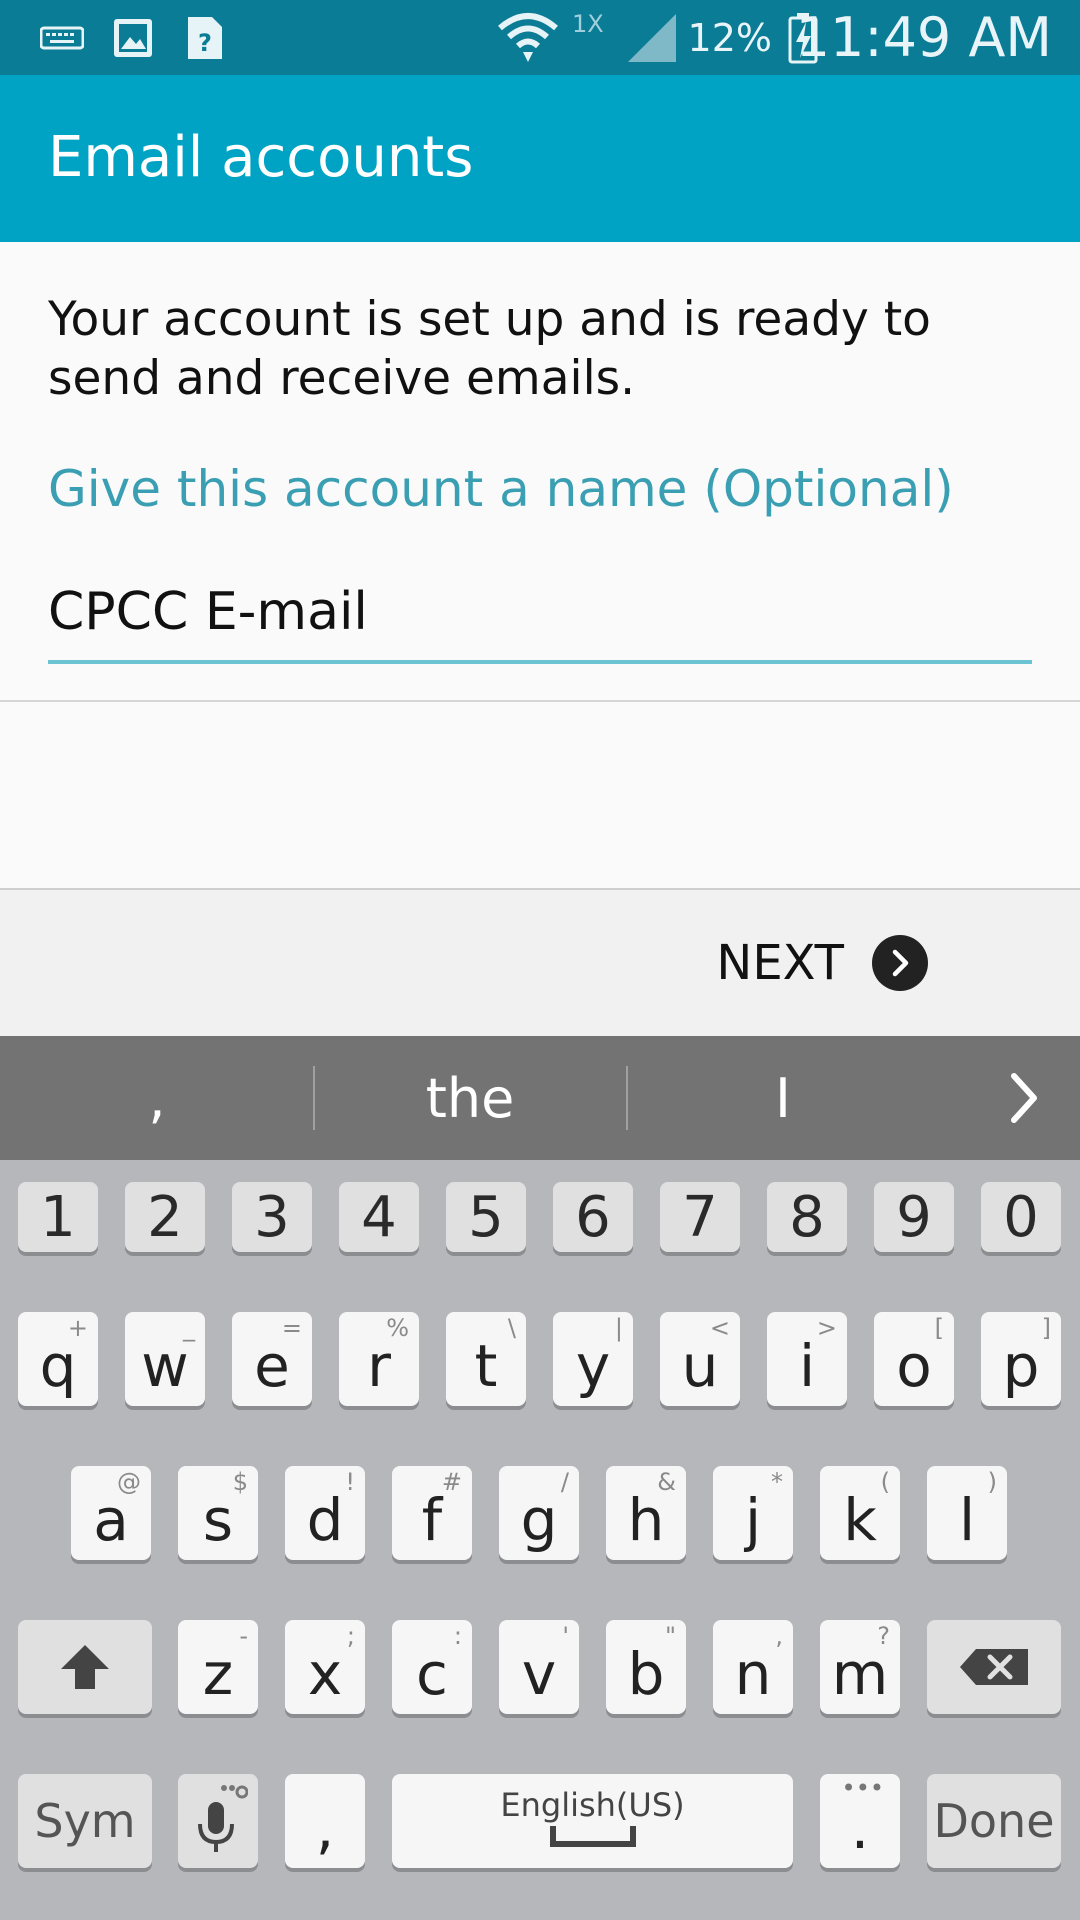  I want to click on key-w: _ w, so click(165, 1359).